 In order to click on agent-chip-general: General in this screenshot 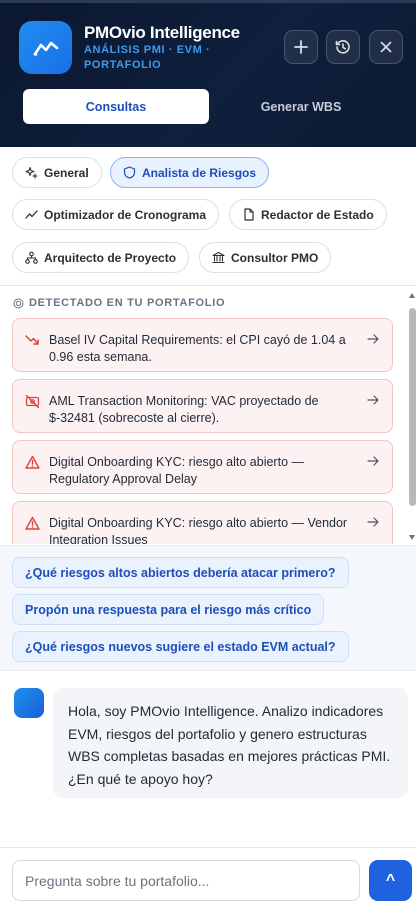, I will do `click(57, 172)`.